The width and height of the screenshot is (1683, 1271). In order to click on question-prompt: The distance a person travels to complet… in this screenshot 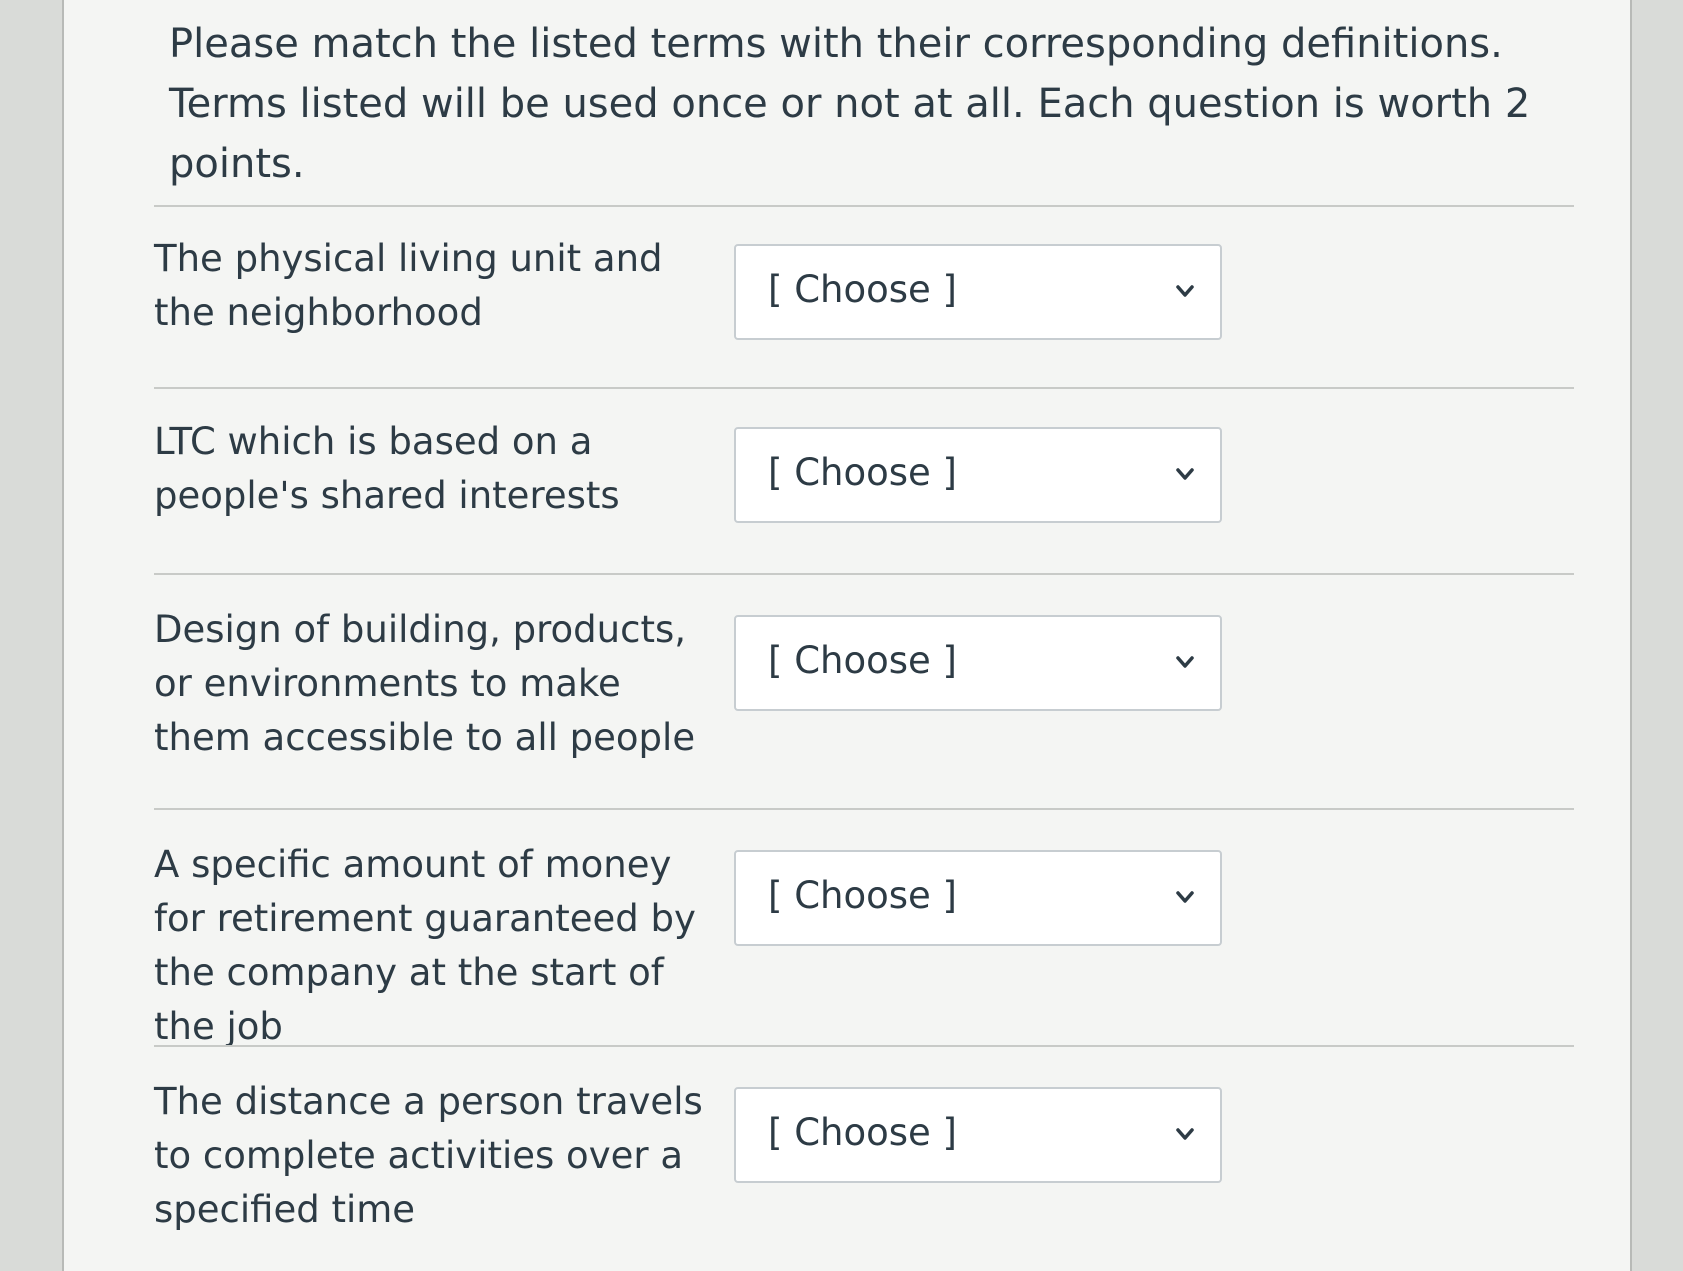, I will do `click(428, 1155)`.